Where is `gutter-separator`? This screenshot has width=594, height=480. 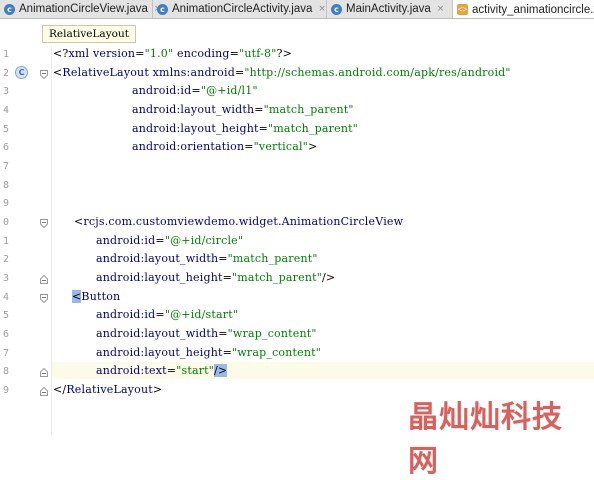
gutter-separator is located at coordinates (51, 240).